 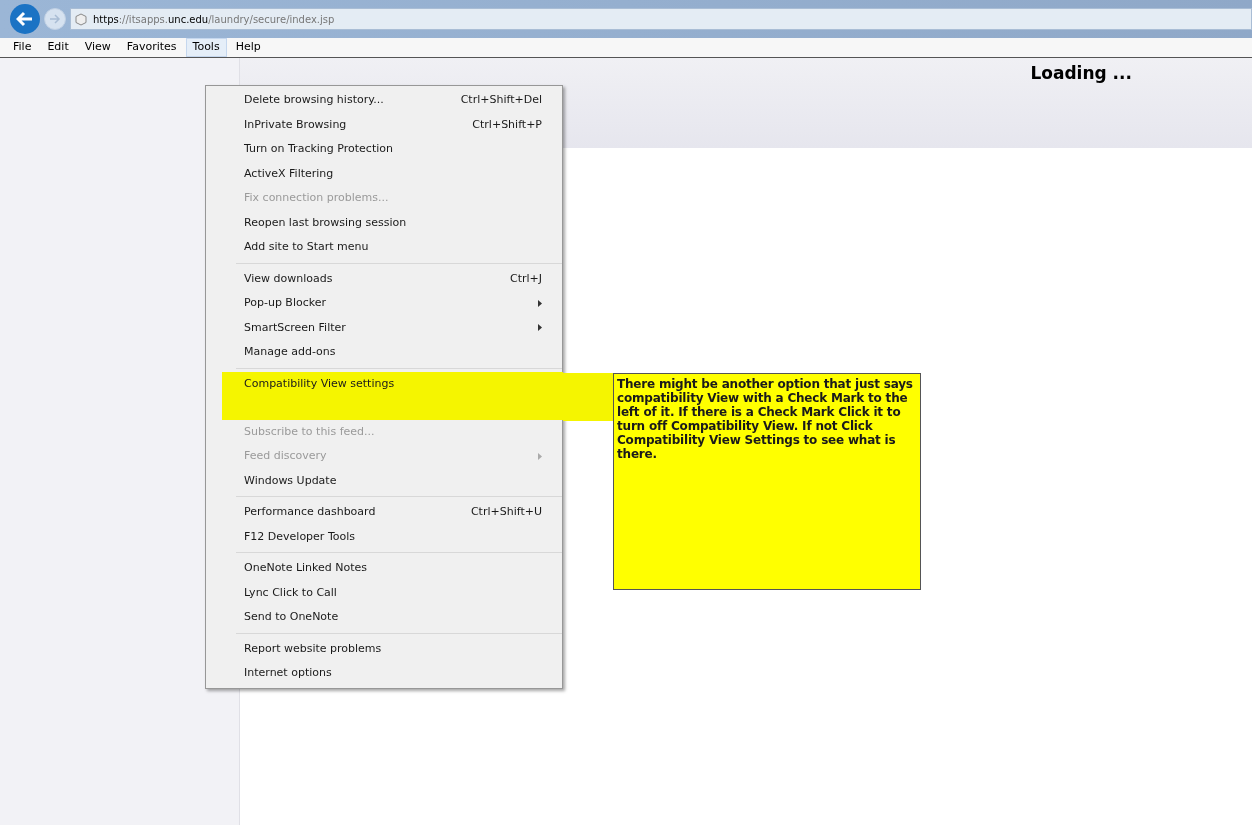 I want to click on menu-item: Pop-up Blocker, so click(x=399, y=303).